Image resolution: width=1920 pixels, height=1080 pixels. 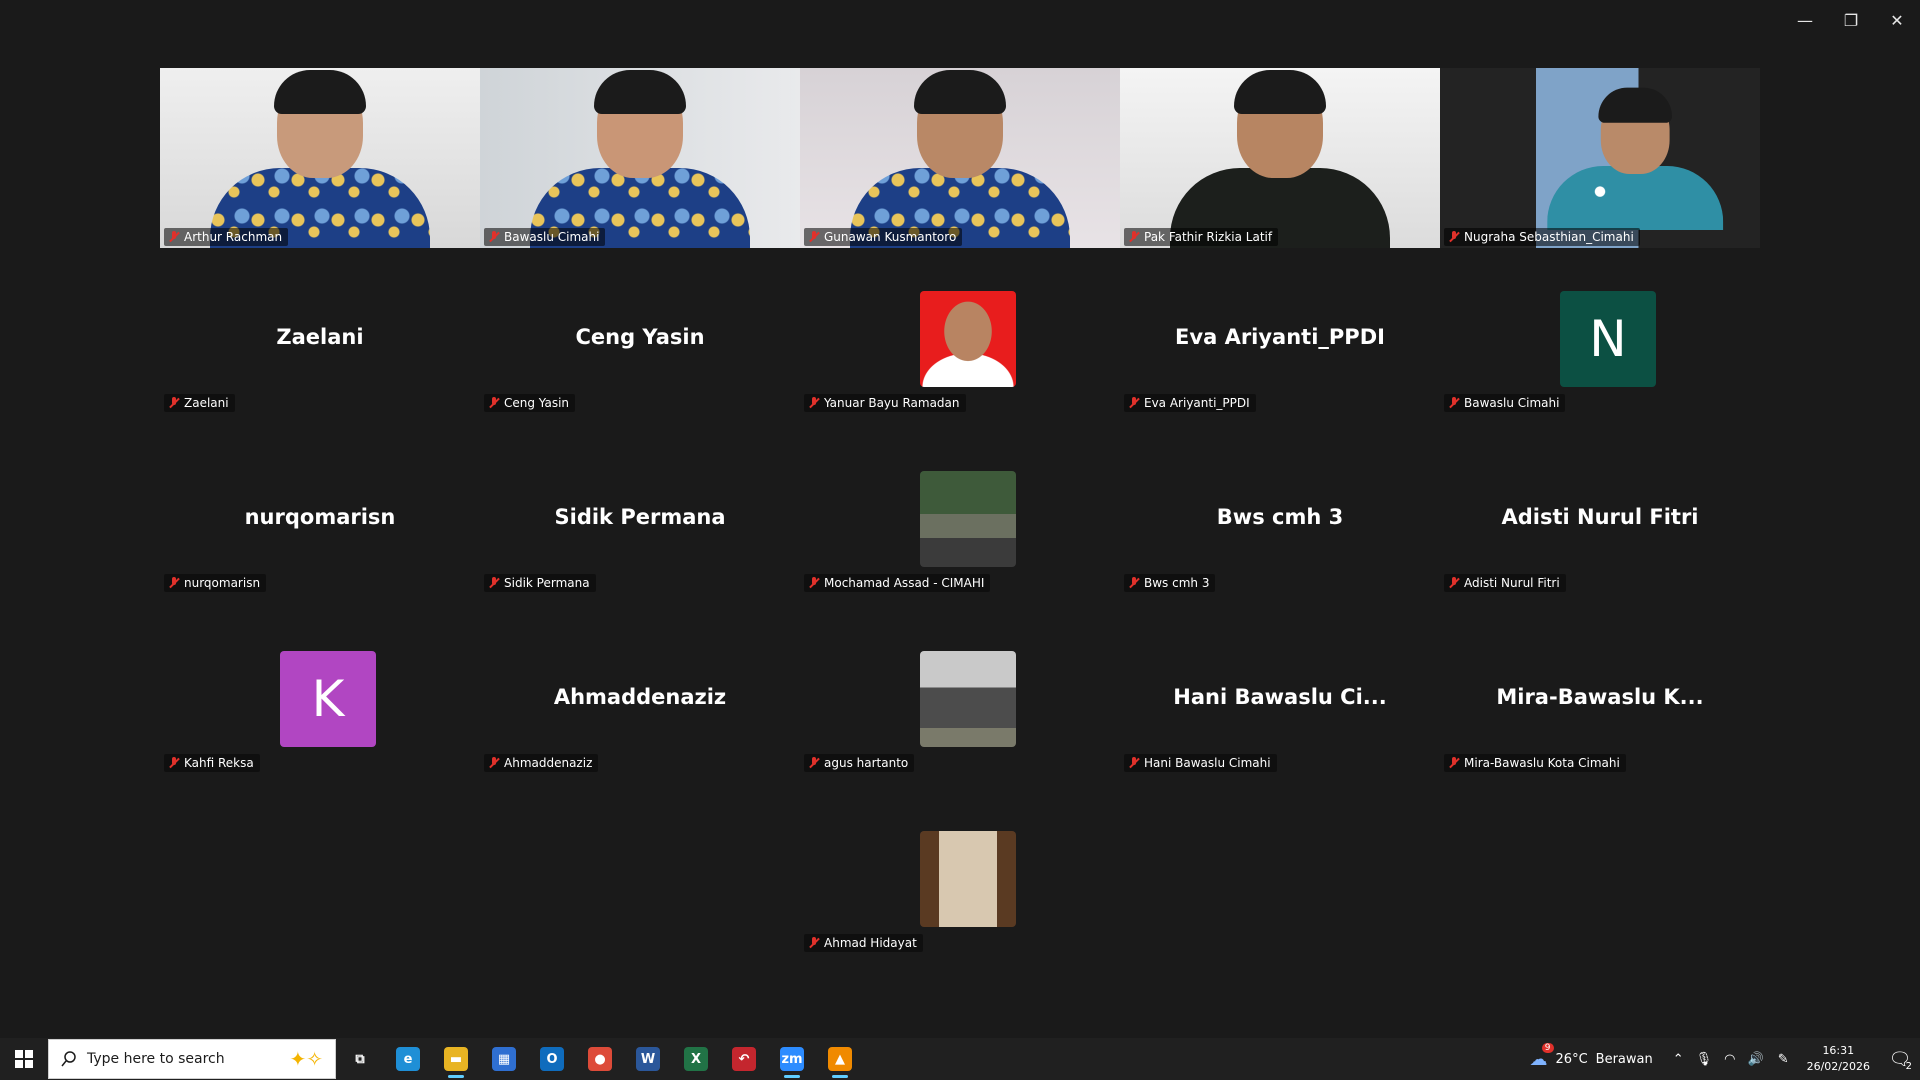 I want to click on participant-name: Sidik Permana, so click(x=547, y=583).